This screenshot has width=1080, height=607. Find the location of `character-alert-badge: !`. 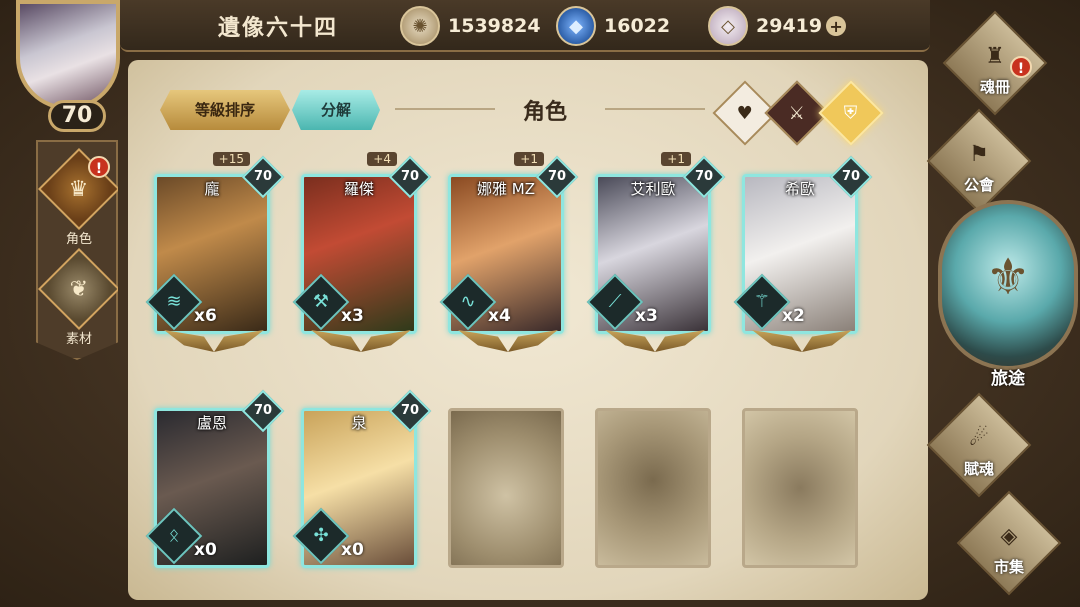

character-alert-badge: ! is located at coordinates (99, 167).